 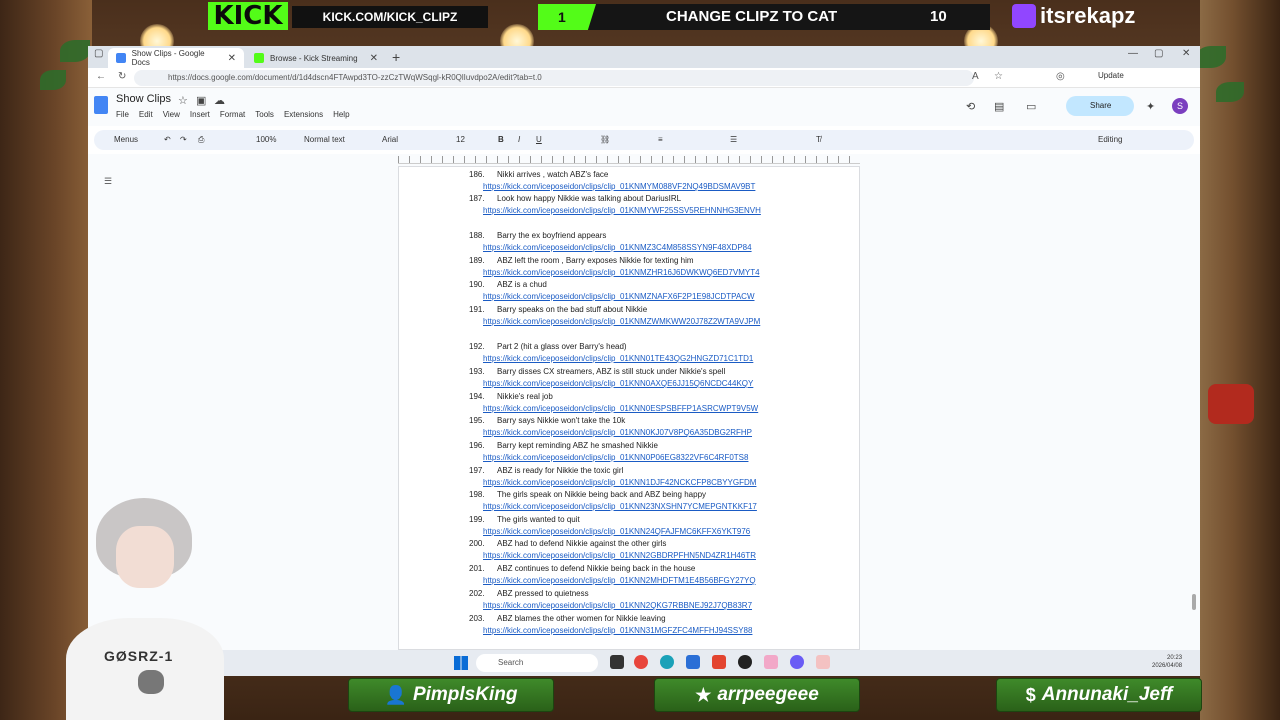 I want to click on new-tab-button: +, so click(x=396, y=57).